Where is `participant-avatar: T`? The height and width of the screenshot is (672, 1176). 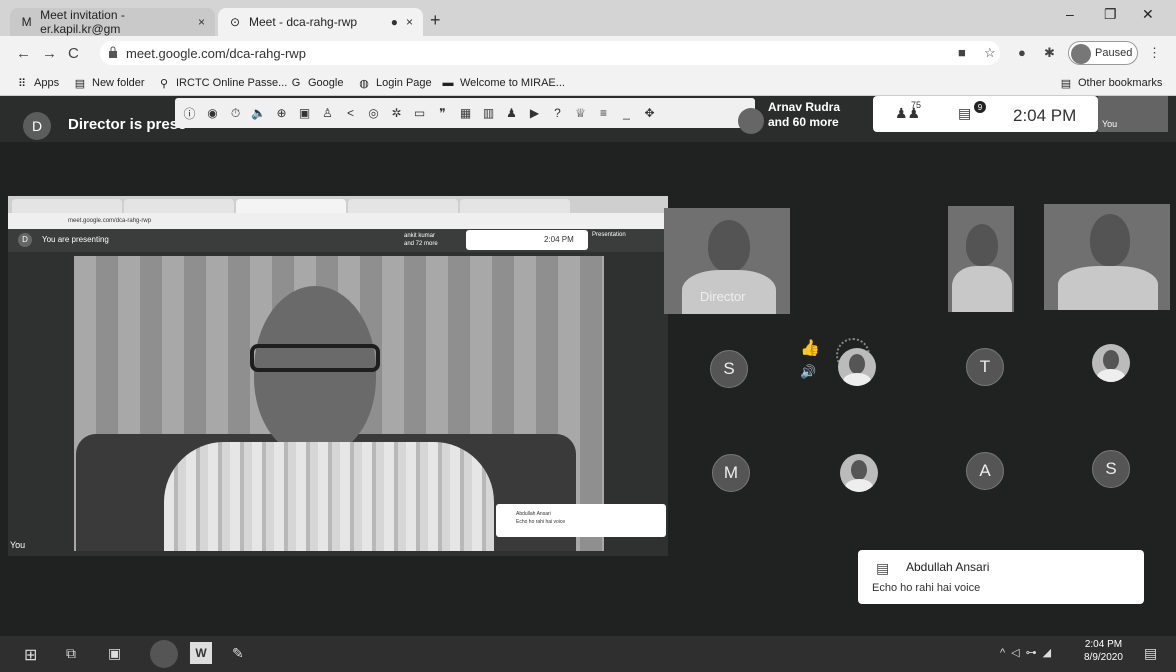 participant-avatar: T is located at coordinates (985, 367).